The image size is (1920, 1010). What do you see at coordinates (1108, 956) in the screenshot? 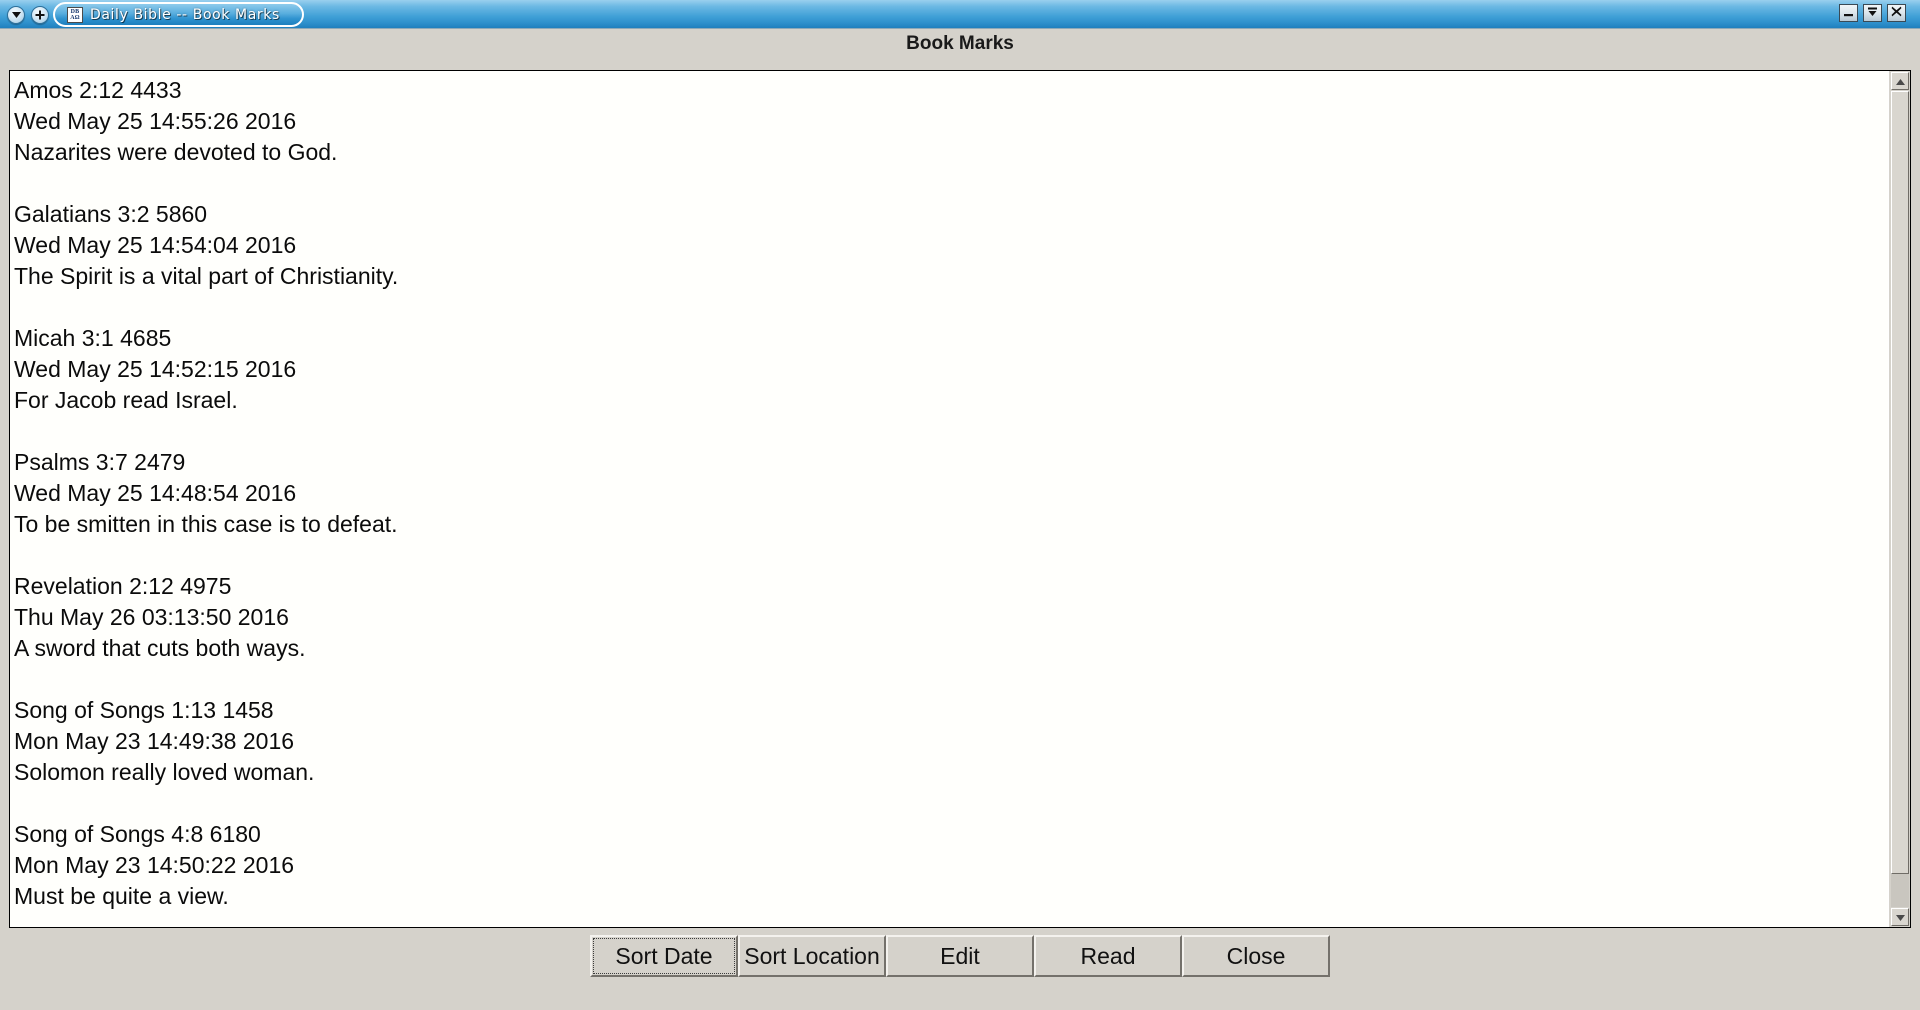
I see `read-button: Read` at bounding box center [1108, 956].